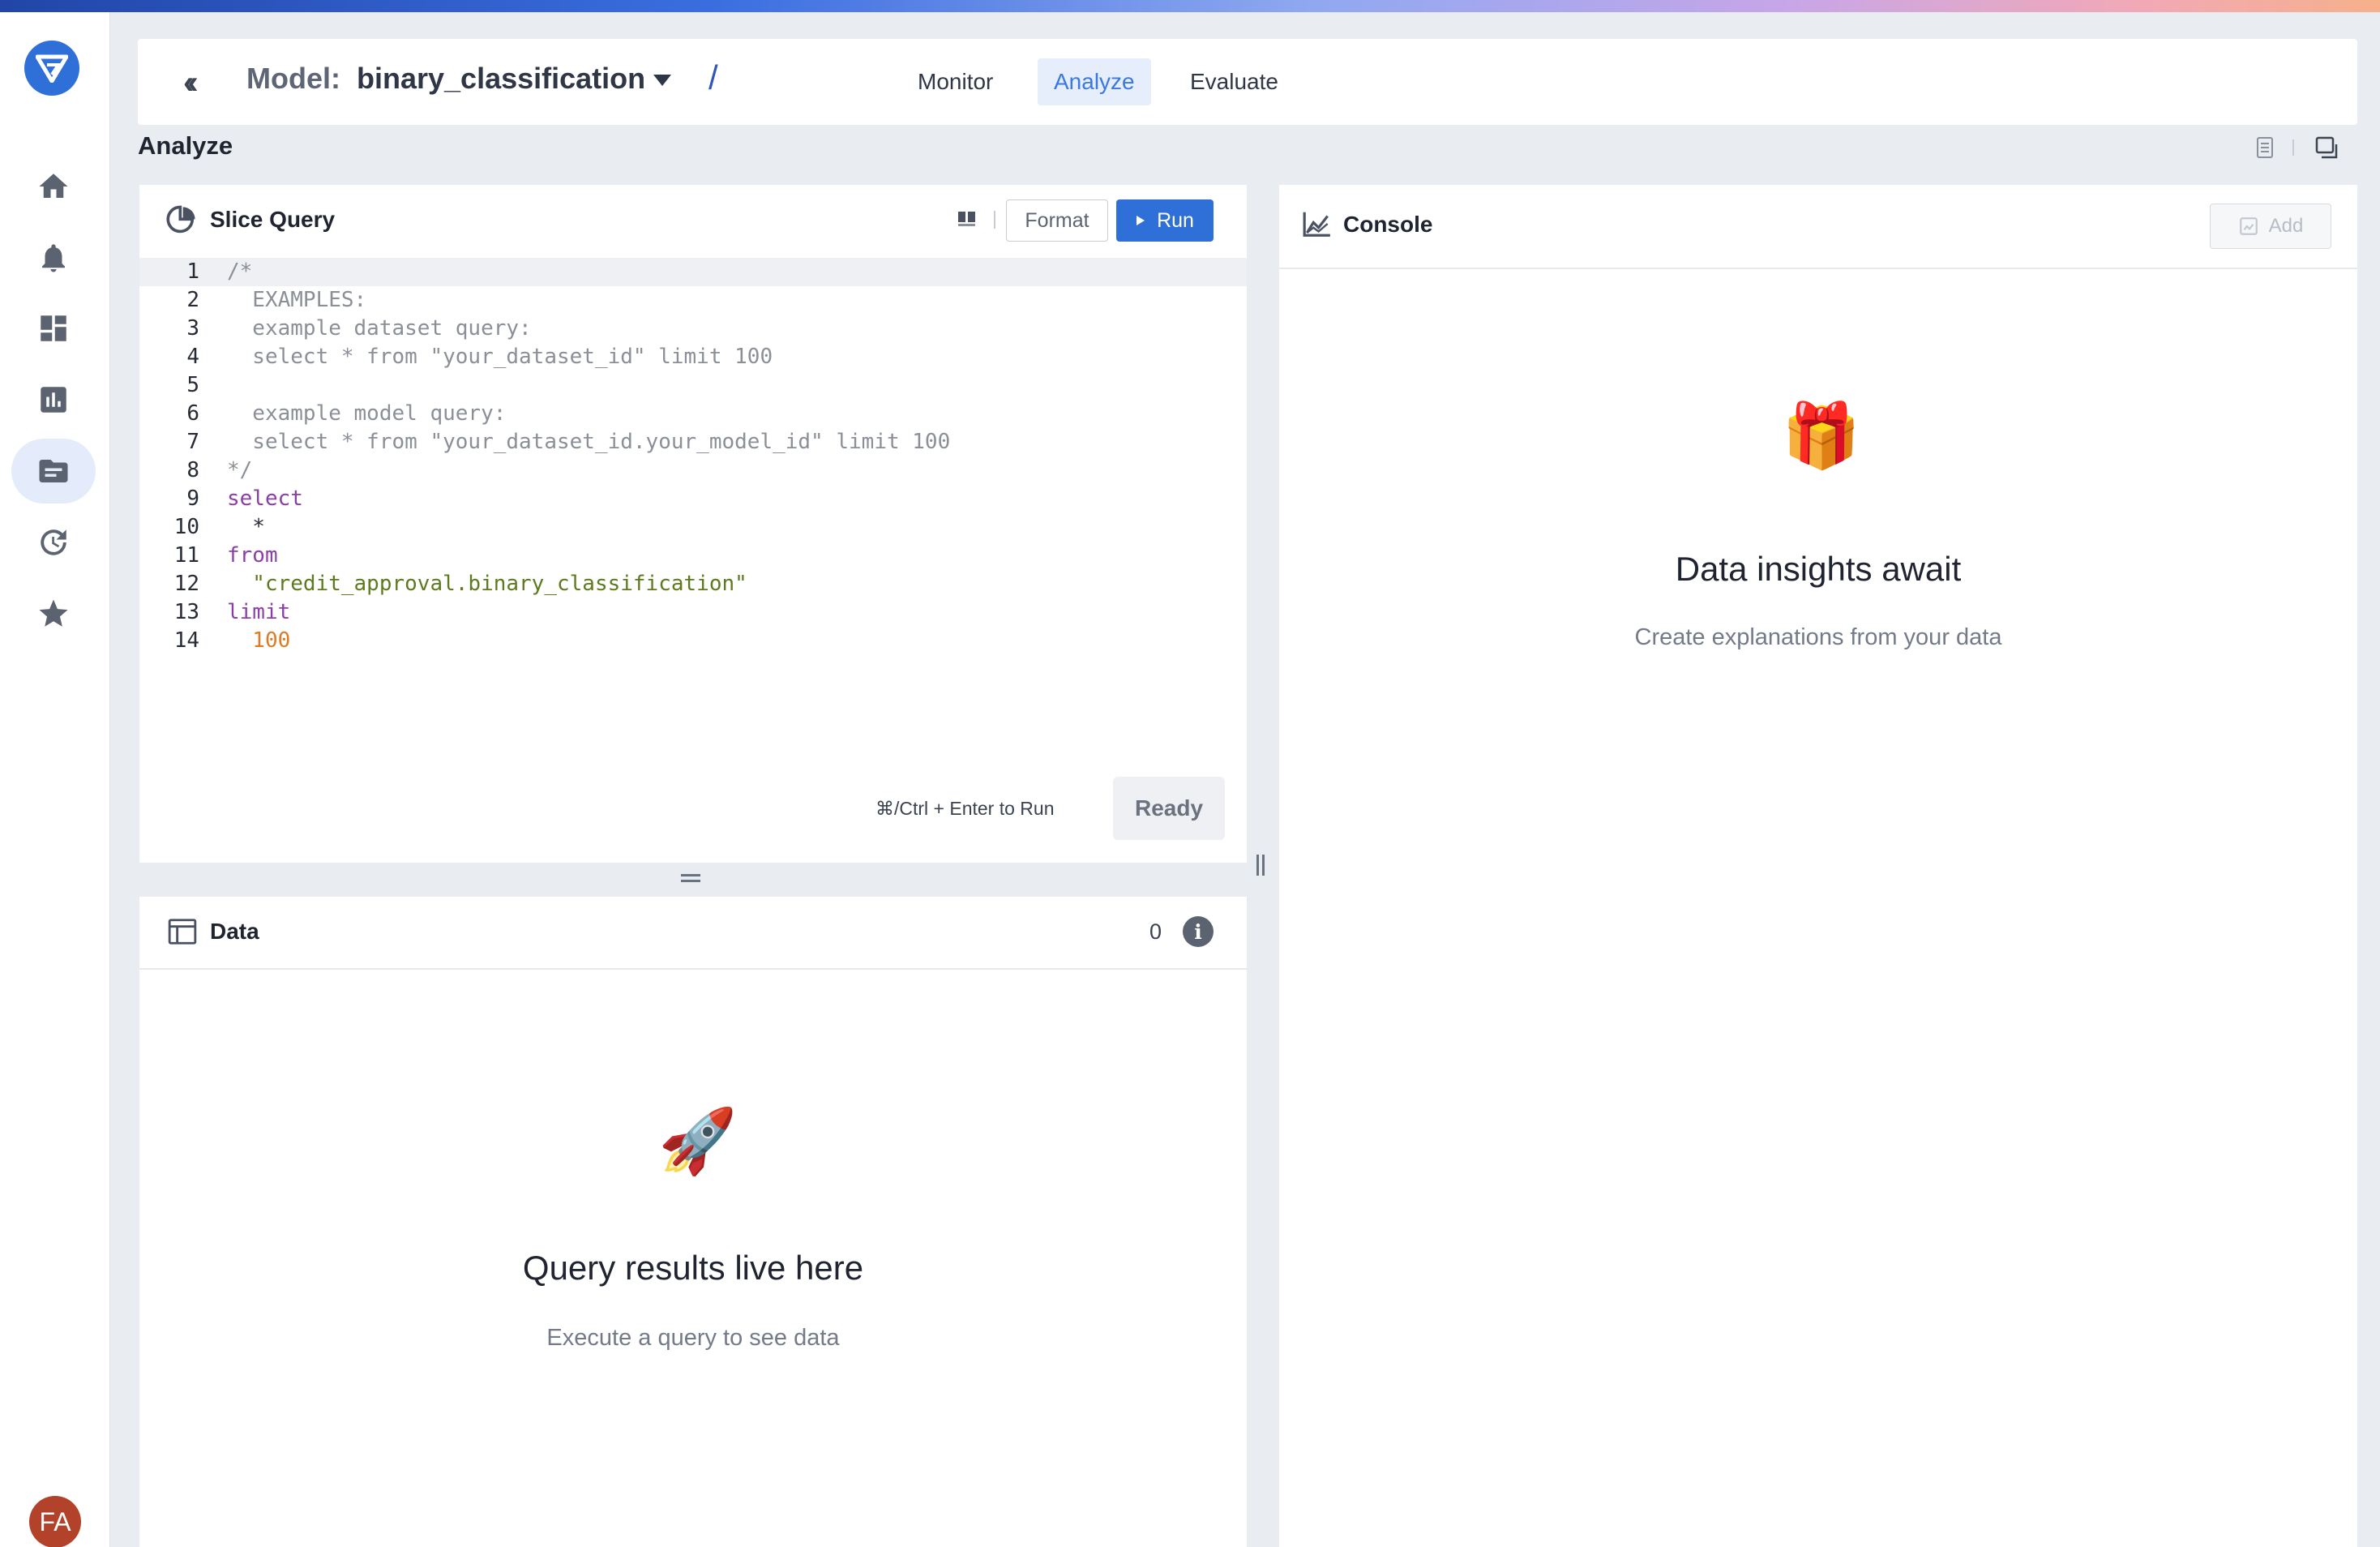 This screenshot has width=2380, height=1547. Describe the element at coordinates (273, 219) in the screenshot. I see `slice-query-title: Slice Query` at that location.